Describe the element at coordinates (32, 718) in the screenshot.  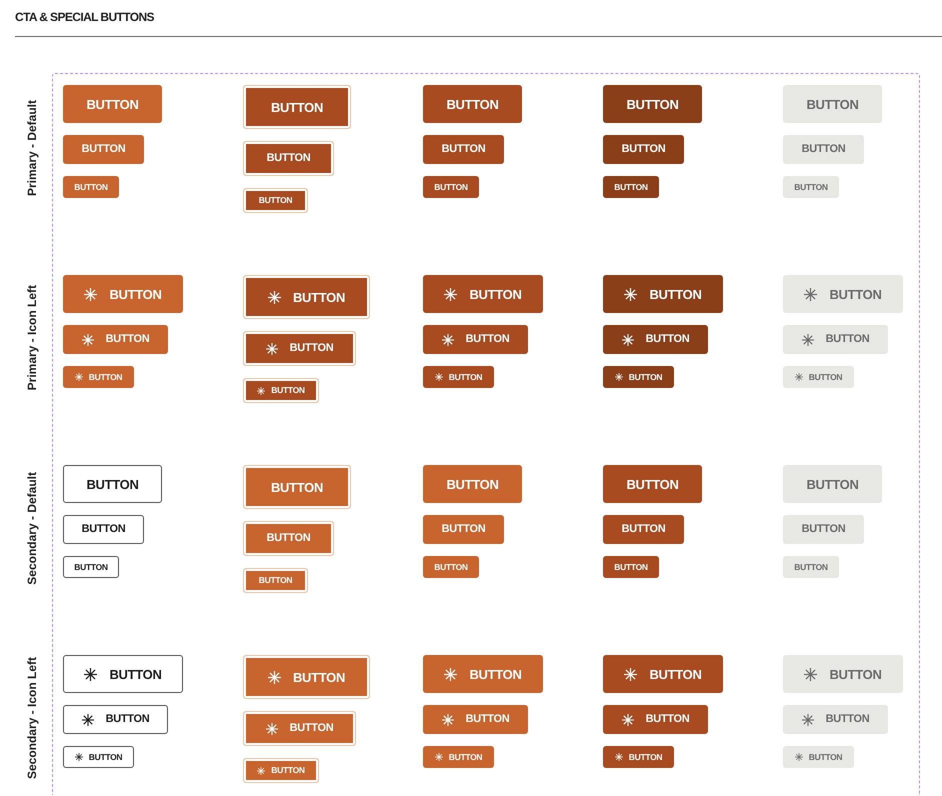
I see `row-label: Secondary - Icon Left` at that location.